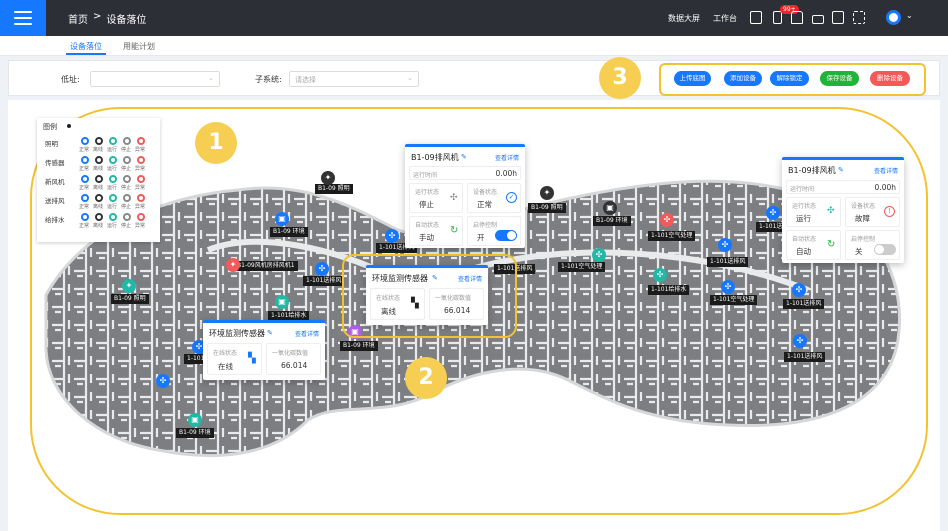 The height and width of the screenshot is (531, 948). What do you see at coordinates (803, 251) in the screenshot?
I see `auto-status-value: 自动` at bounding box center [803, 251].